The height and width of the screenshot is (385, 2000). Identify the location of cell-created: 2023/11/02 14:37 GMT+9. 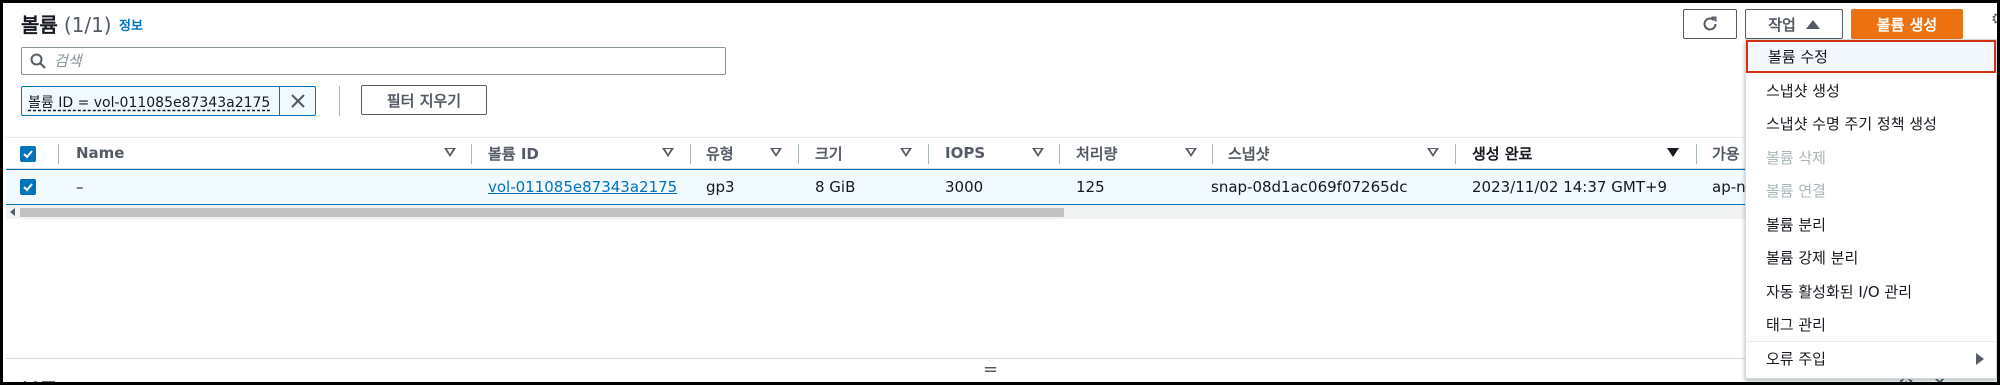
(1570, 187).